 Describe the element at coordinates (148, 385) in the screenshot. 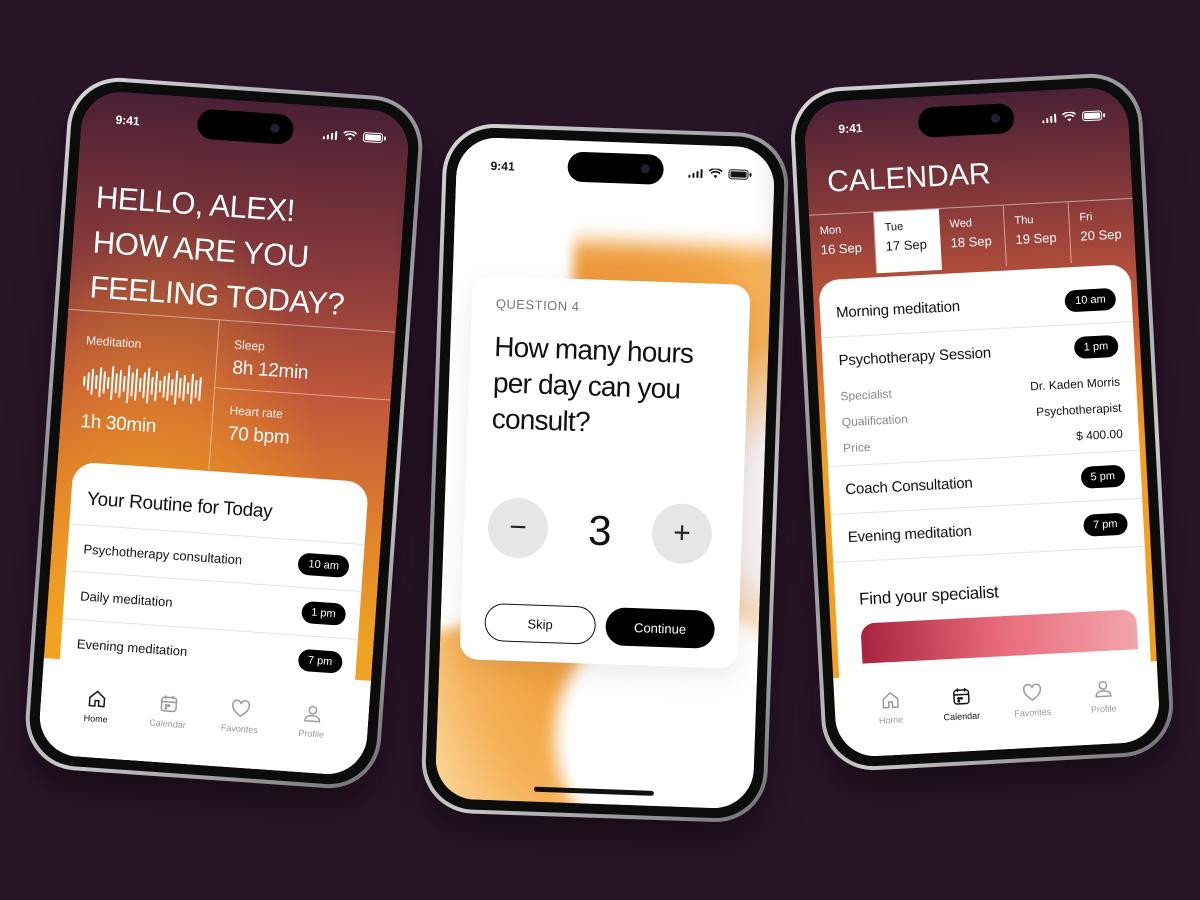

I see `waveform-icon` at that location.